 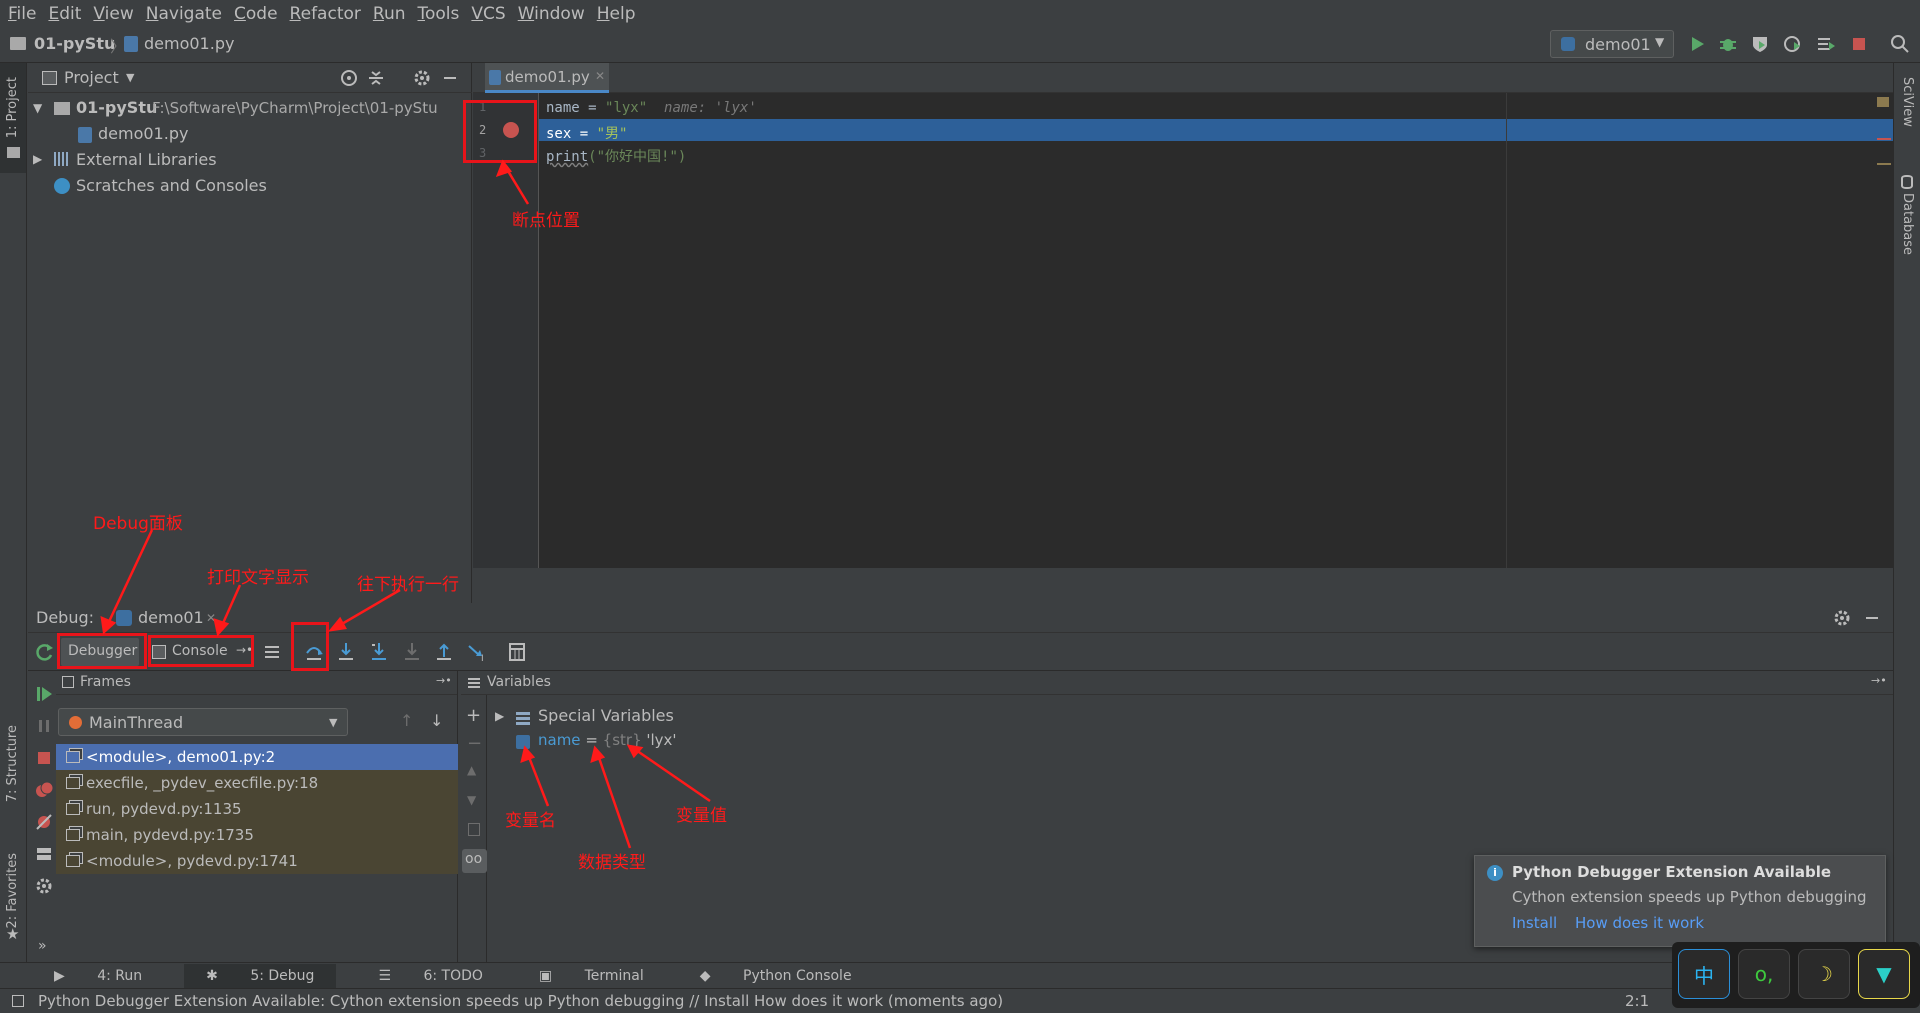 What do you see at coordinates (1826, 44) in the screenshot?
I see `concurrency-icon` at bounding box center [1826, 44].